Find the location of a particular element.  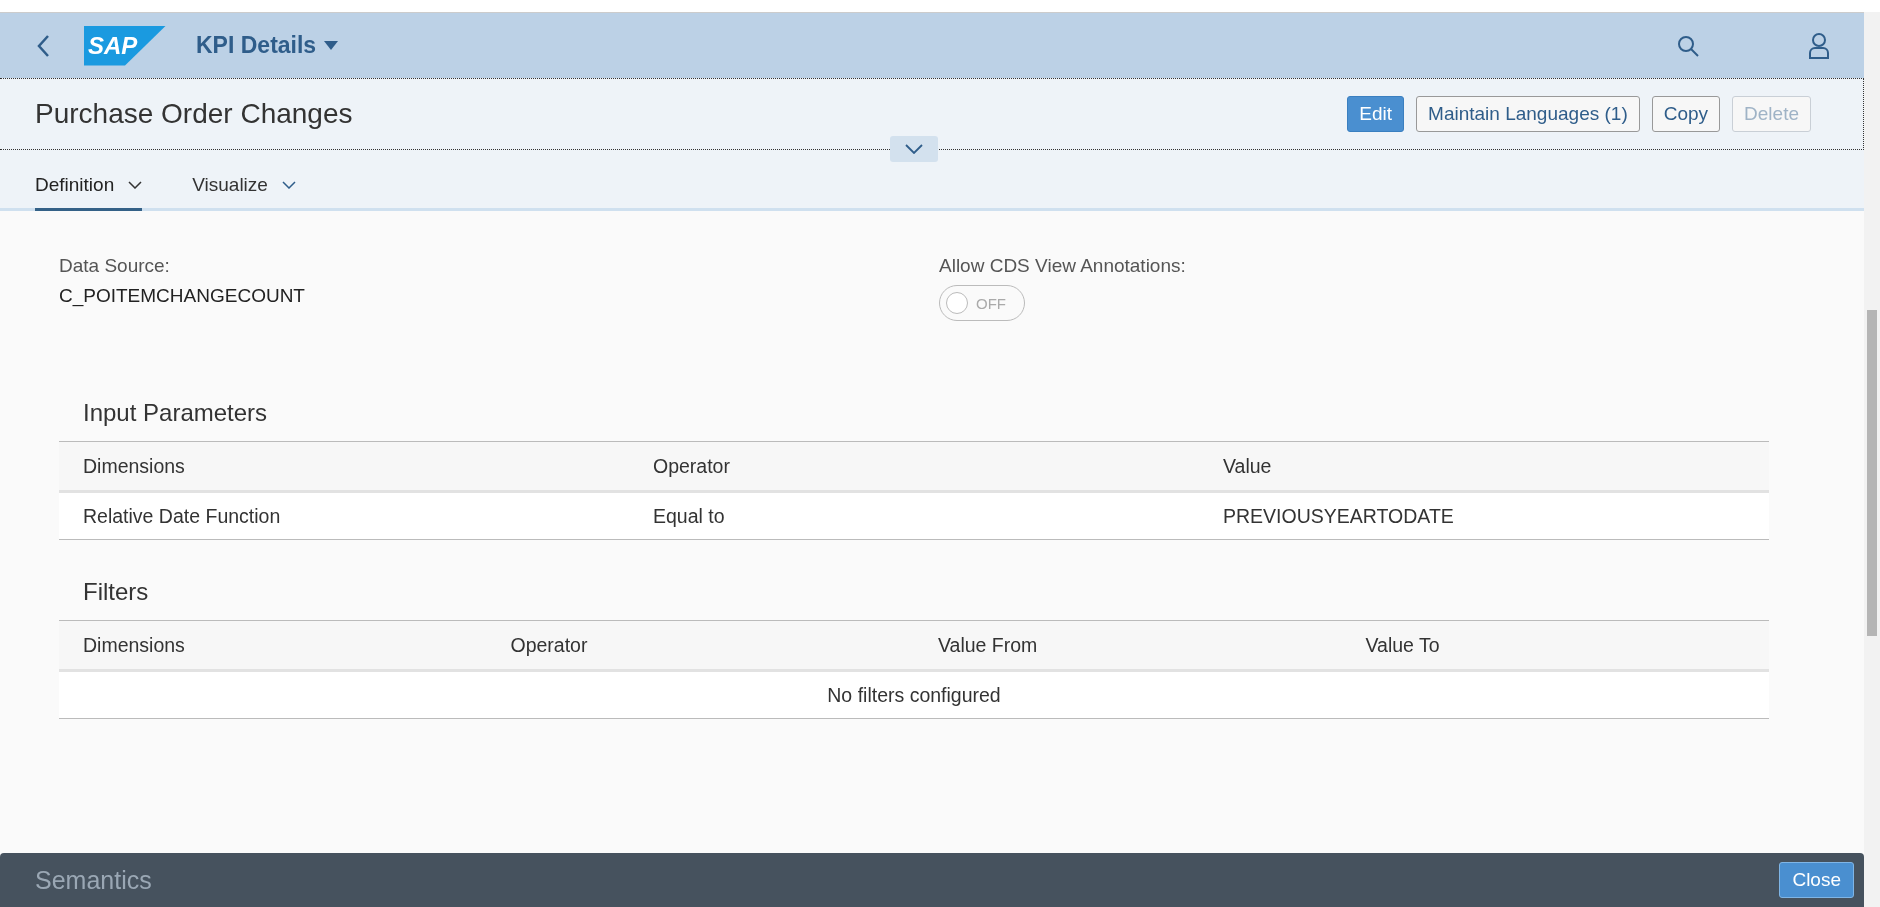

tab: Visualize is located at coordinates (244, 192).